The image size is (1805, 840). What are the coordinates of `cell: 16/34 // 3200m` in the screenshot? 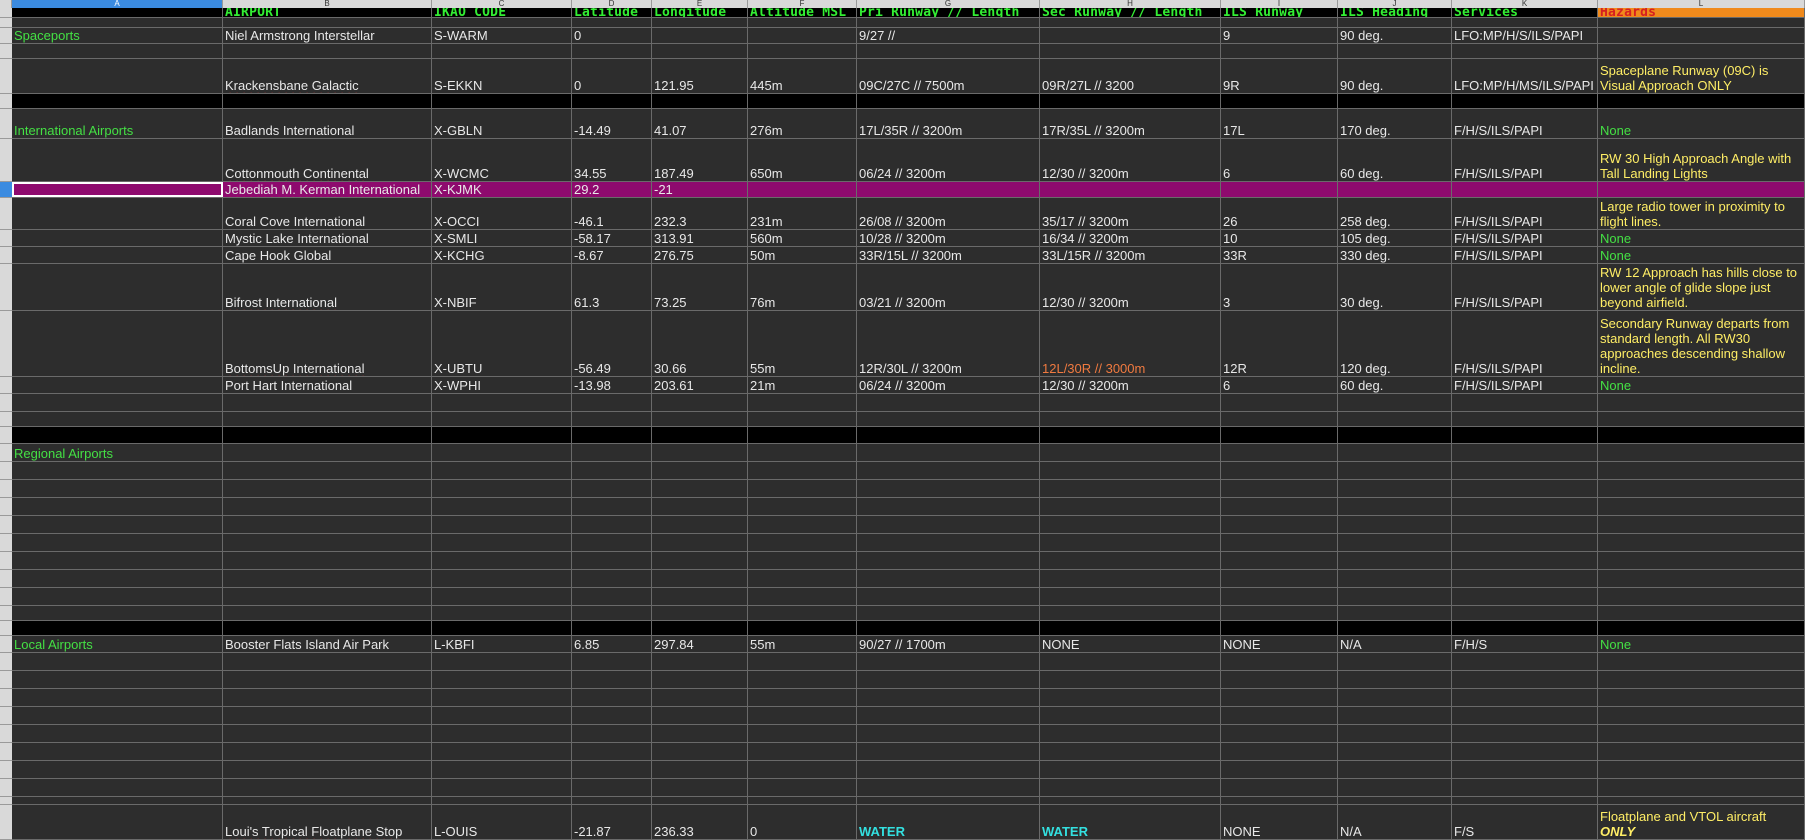 It's located at (1130, 238).